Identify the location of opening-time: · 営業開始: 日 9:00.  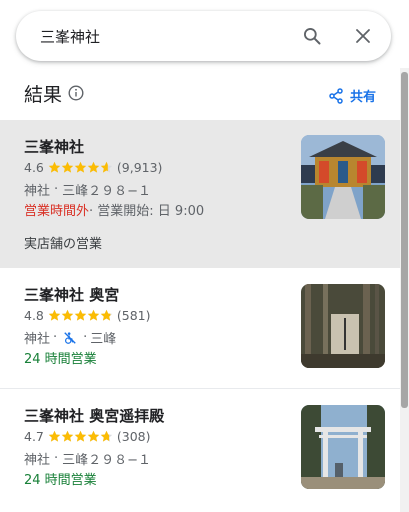
(147, 211).